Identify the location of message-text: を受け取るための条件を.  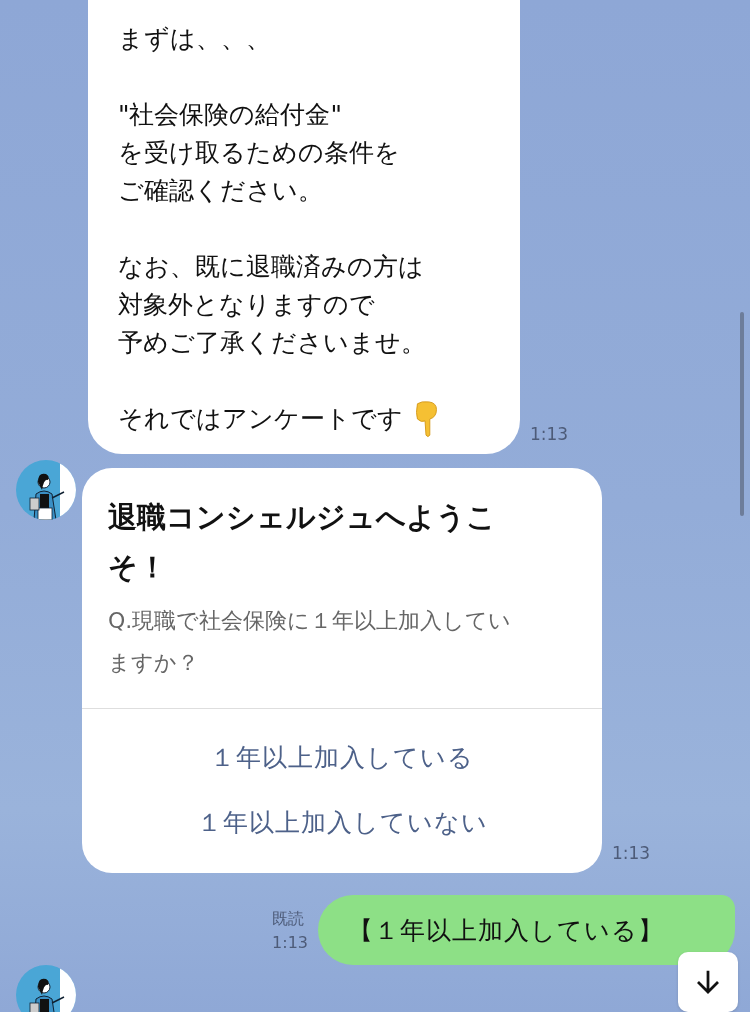
(259, 153).